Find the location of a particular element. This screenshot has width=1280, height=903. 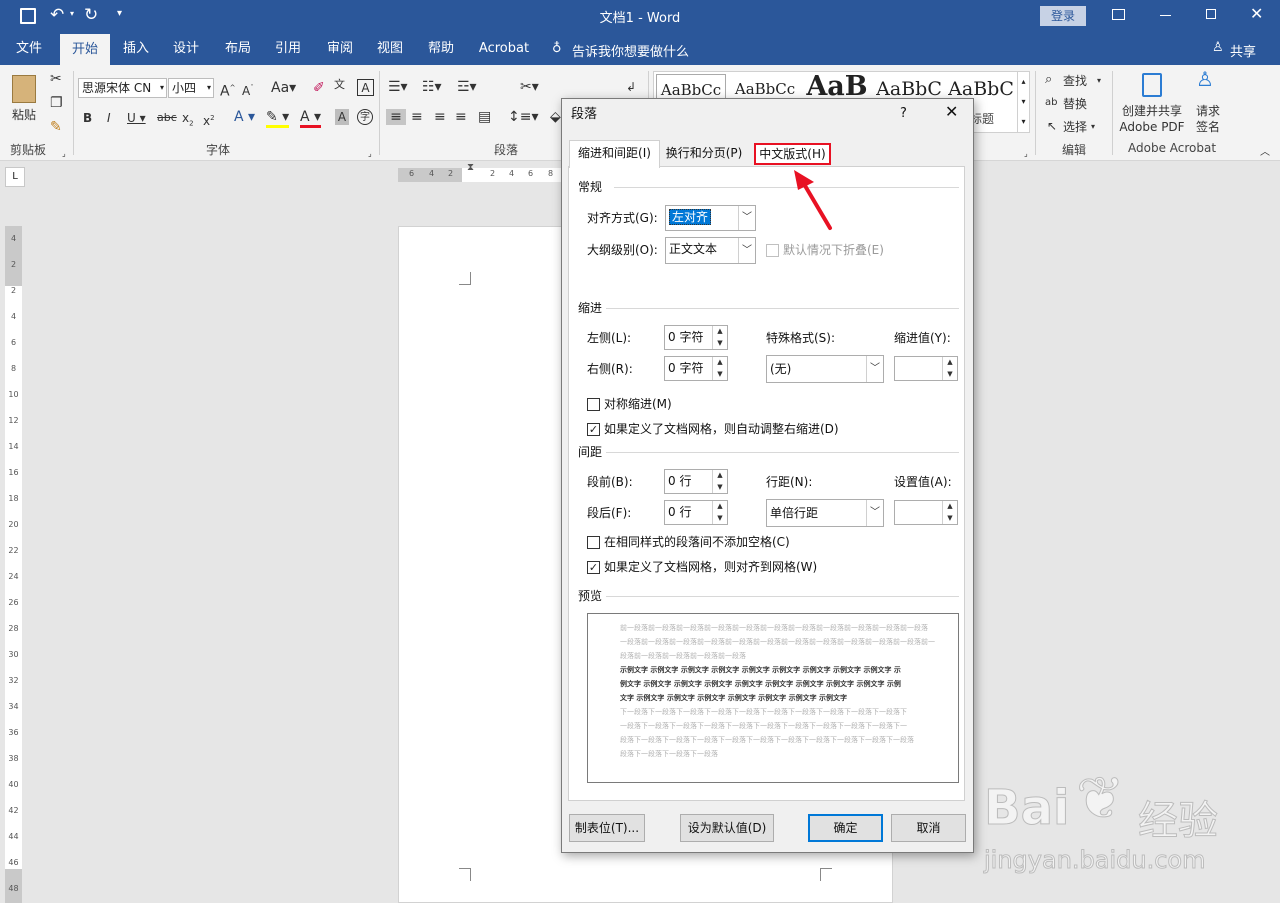

tab-view: 视图 is located at coordinates (390, 49).